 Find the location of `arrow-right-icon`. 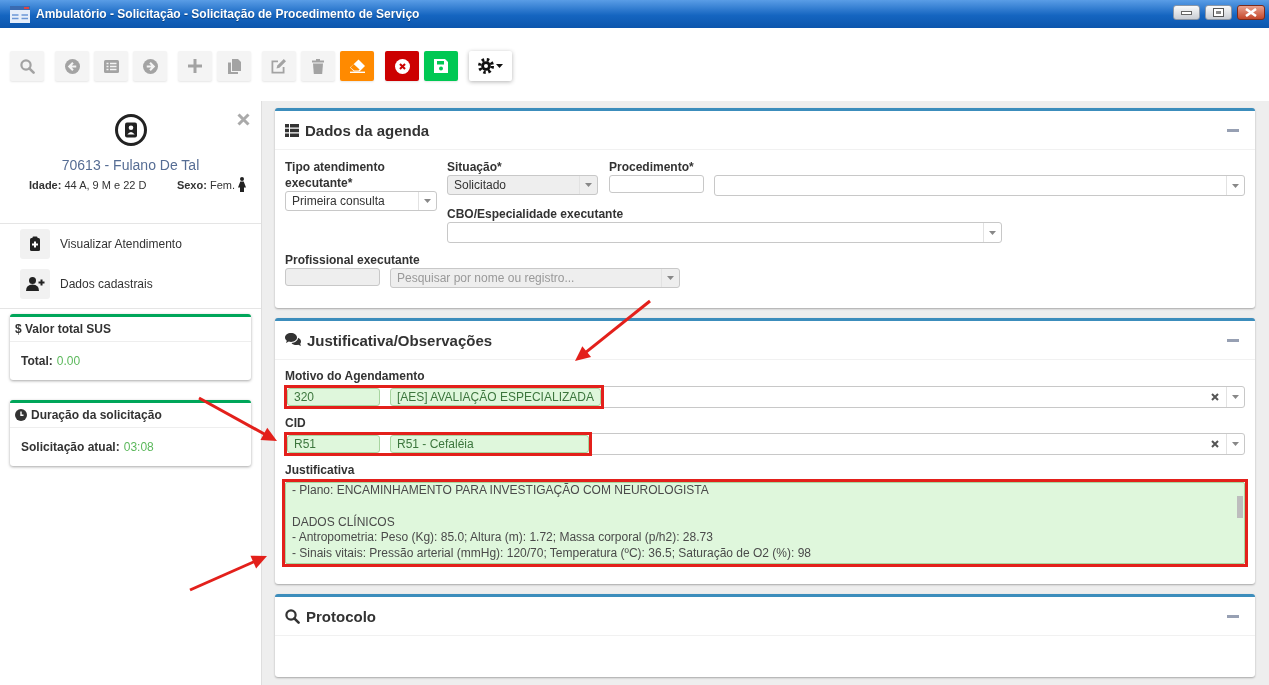

arrow-right-icon is located at coordinates (150, 66).